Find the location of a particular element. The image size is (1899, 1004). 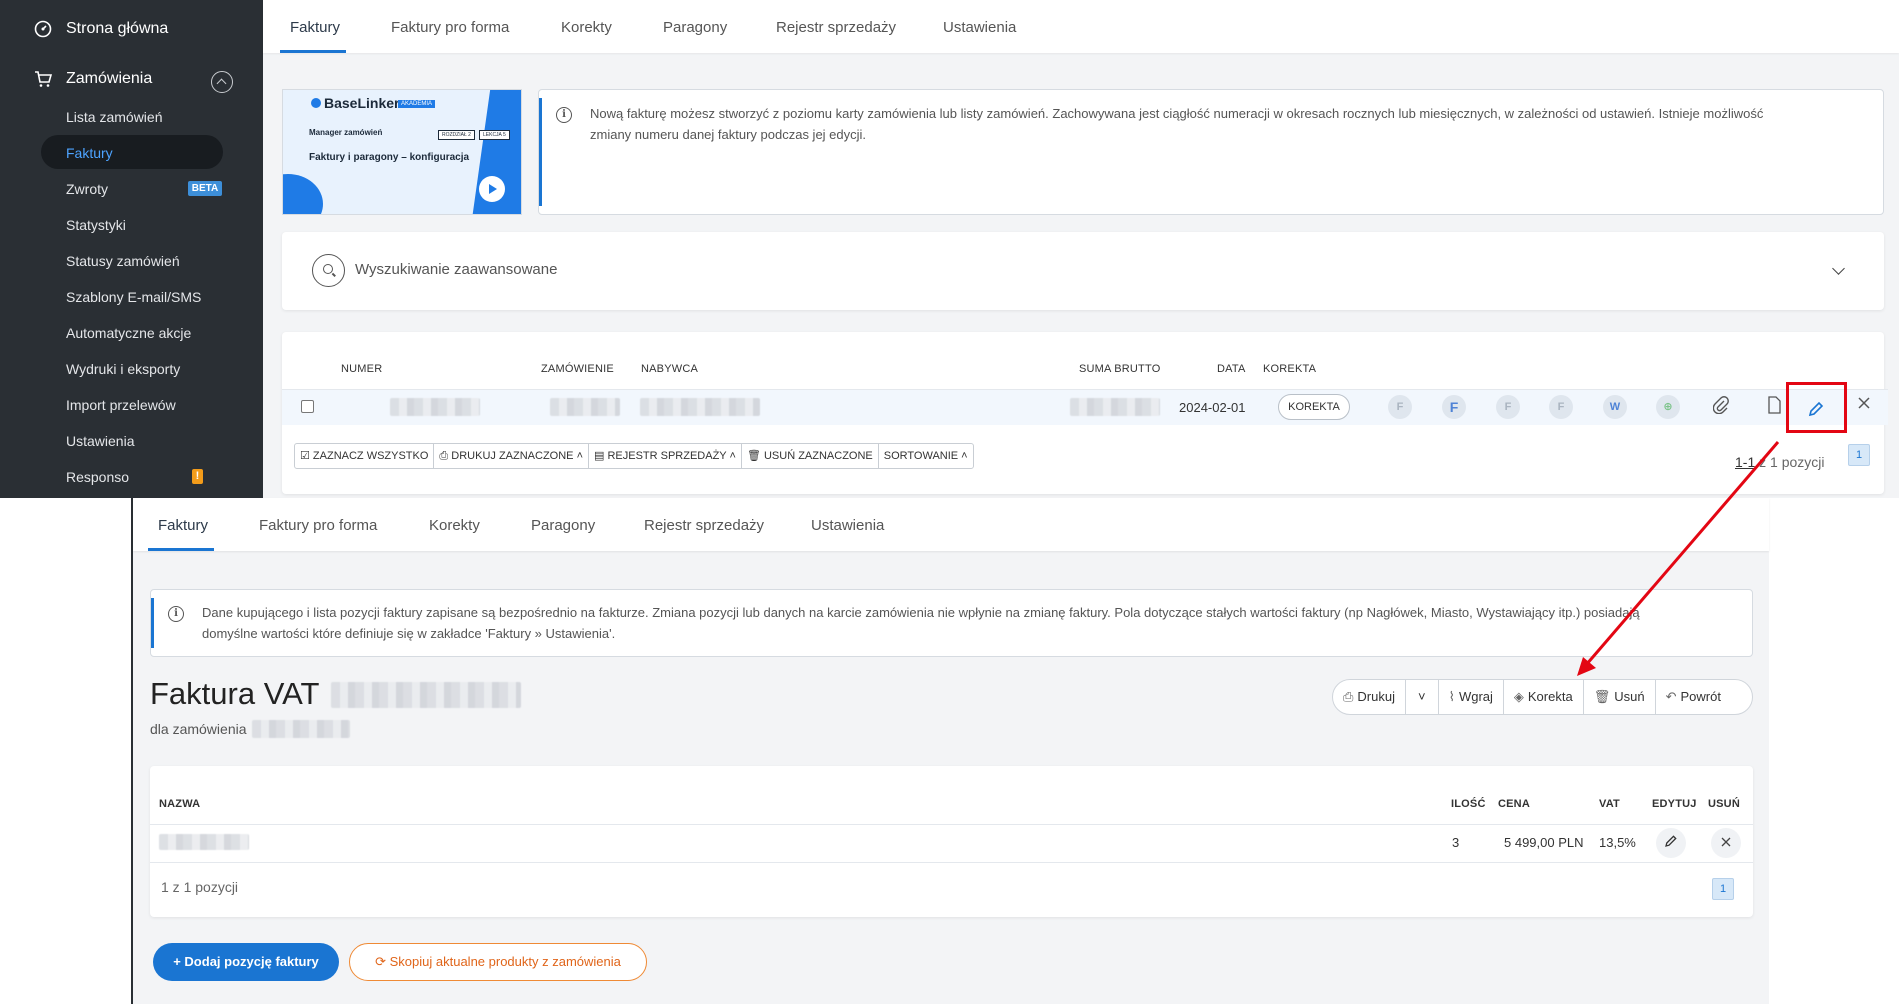

dashboard-icon is located at coordinates (43, 29).